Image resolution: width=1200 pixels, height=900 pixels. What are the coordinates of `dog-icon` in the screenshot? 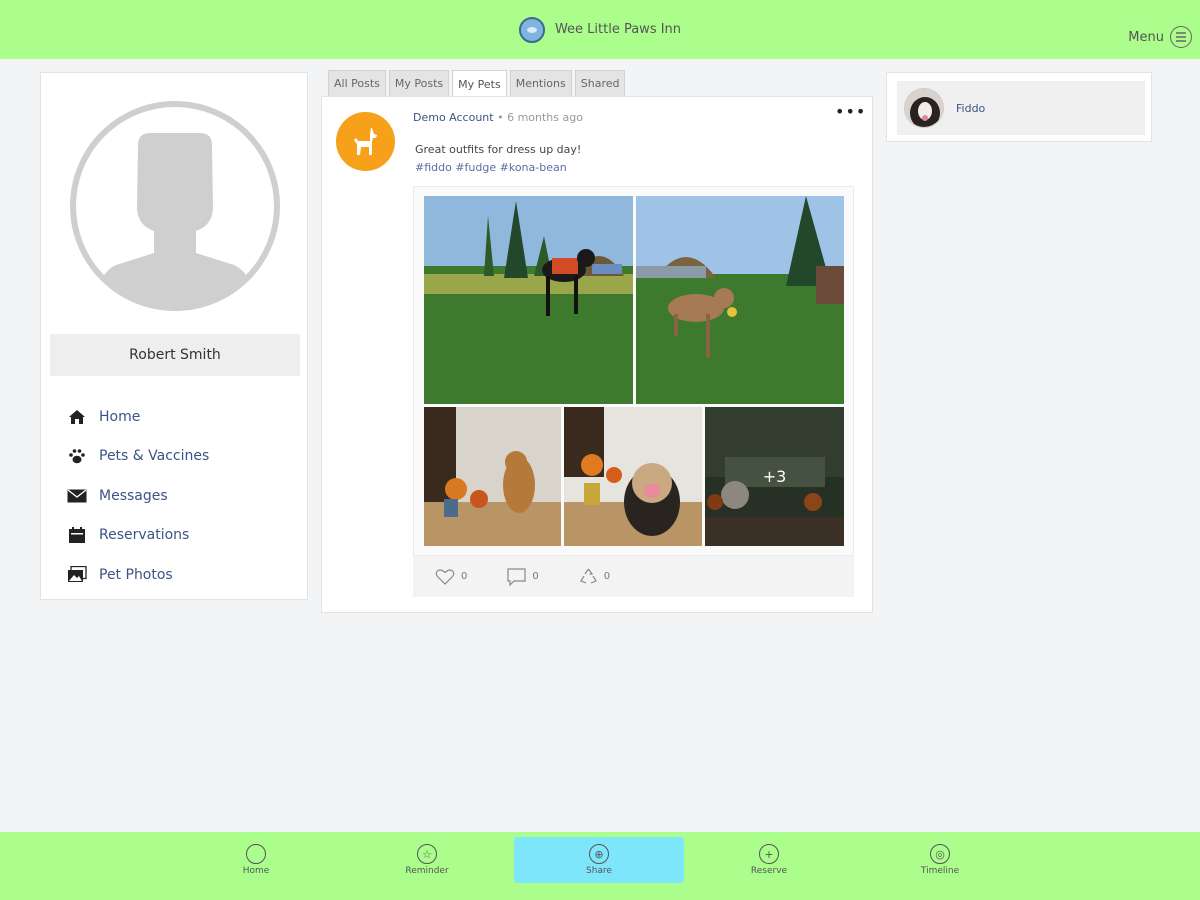 It's located at (365, 141).